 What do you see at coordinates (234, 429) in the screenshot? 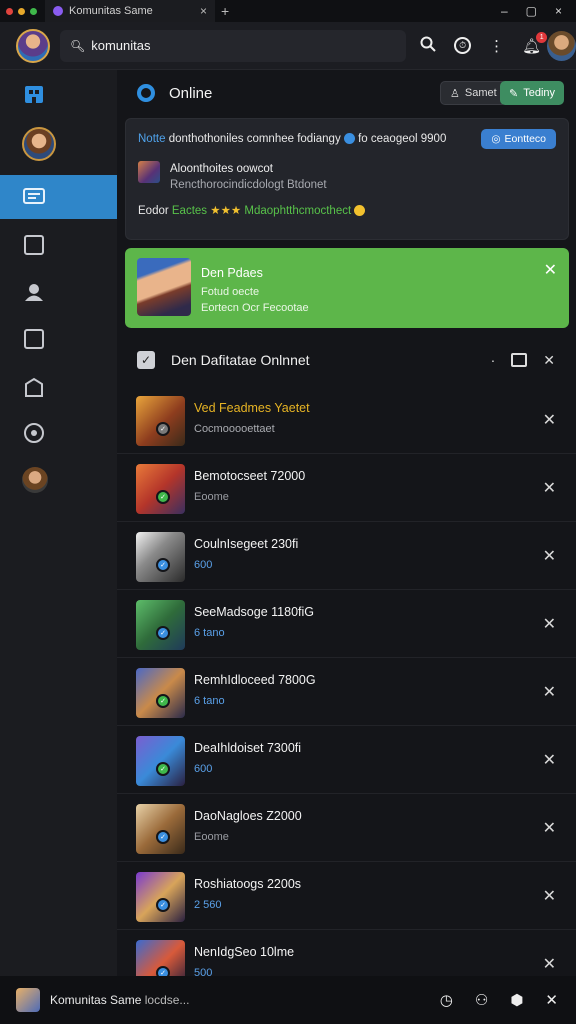
I see `item-subtitle: Cocmooooettaet` at bounding box center [234, 429].